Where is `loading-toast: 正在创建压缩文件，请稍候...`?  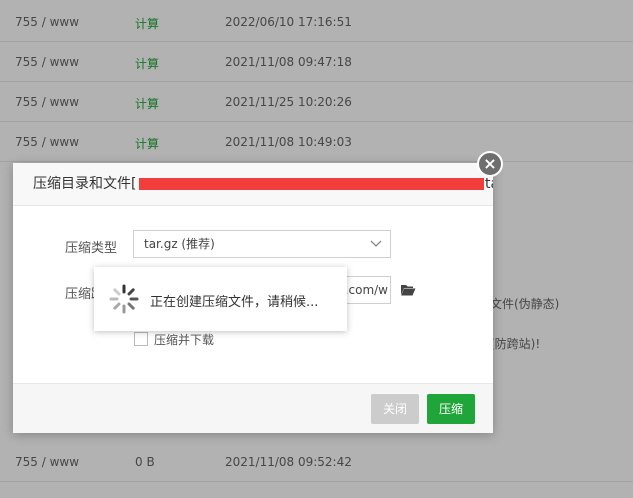 loading-toast: 正在创建压缩文件，请稍候... is located at coordinates (220, 299).